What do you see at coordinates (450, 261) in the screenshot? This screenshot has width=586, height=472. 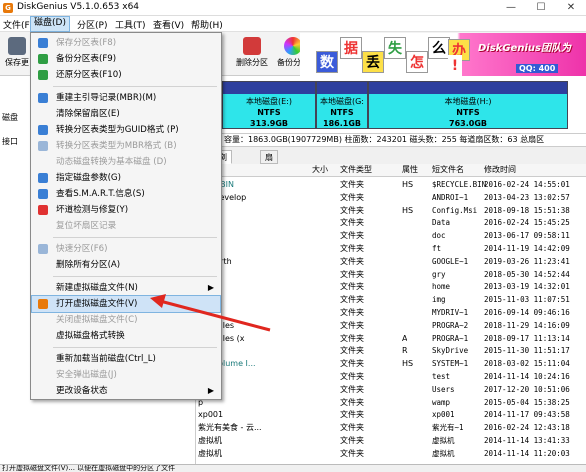 I see `file-short-name: GOOGLE~1` at bounding box center [450, 261].